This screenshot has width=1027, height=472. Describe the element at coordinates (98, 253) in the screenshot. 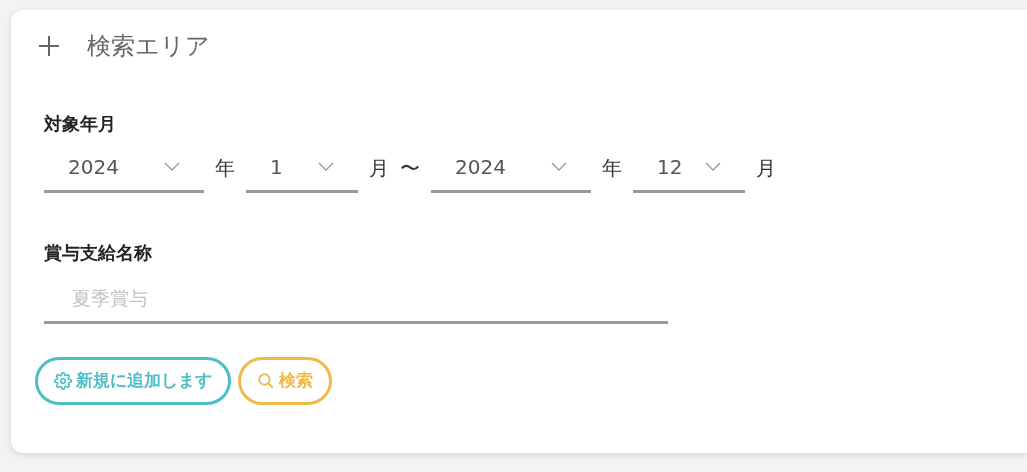

I see `field-label: 賞与支給名称` at that location.